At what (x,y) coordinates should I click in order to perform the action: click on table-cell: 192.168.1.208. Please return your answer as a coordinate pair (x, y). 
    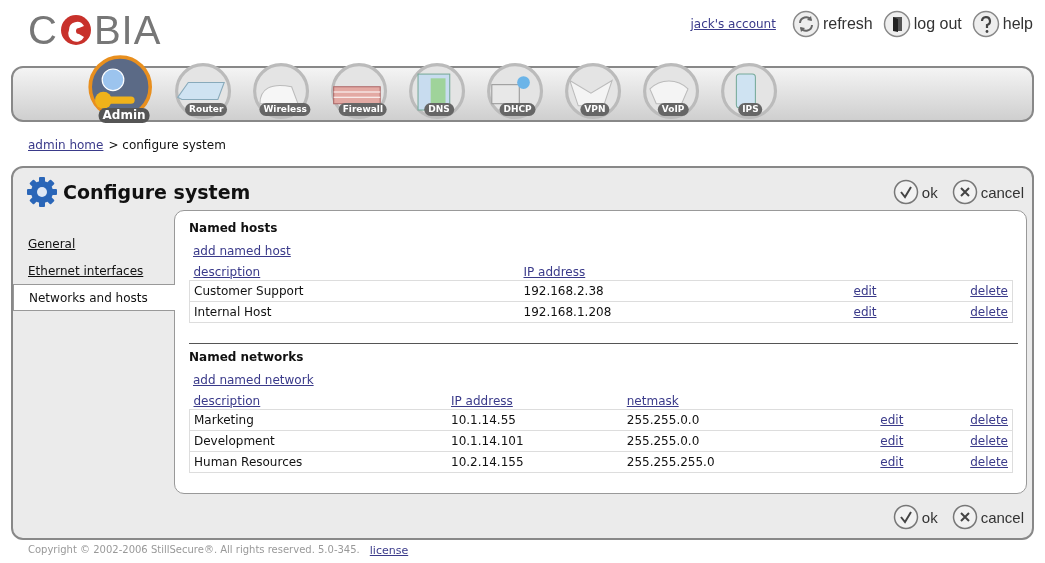
    Looking at the image, I should click on (567, 312).